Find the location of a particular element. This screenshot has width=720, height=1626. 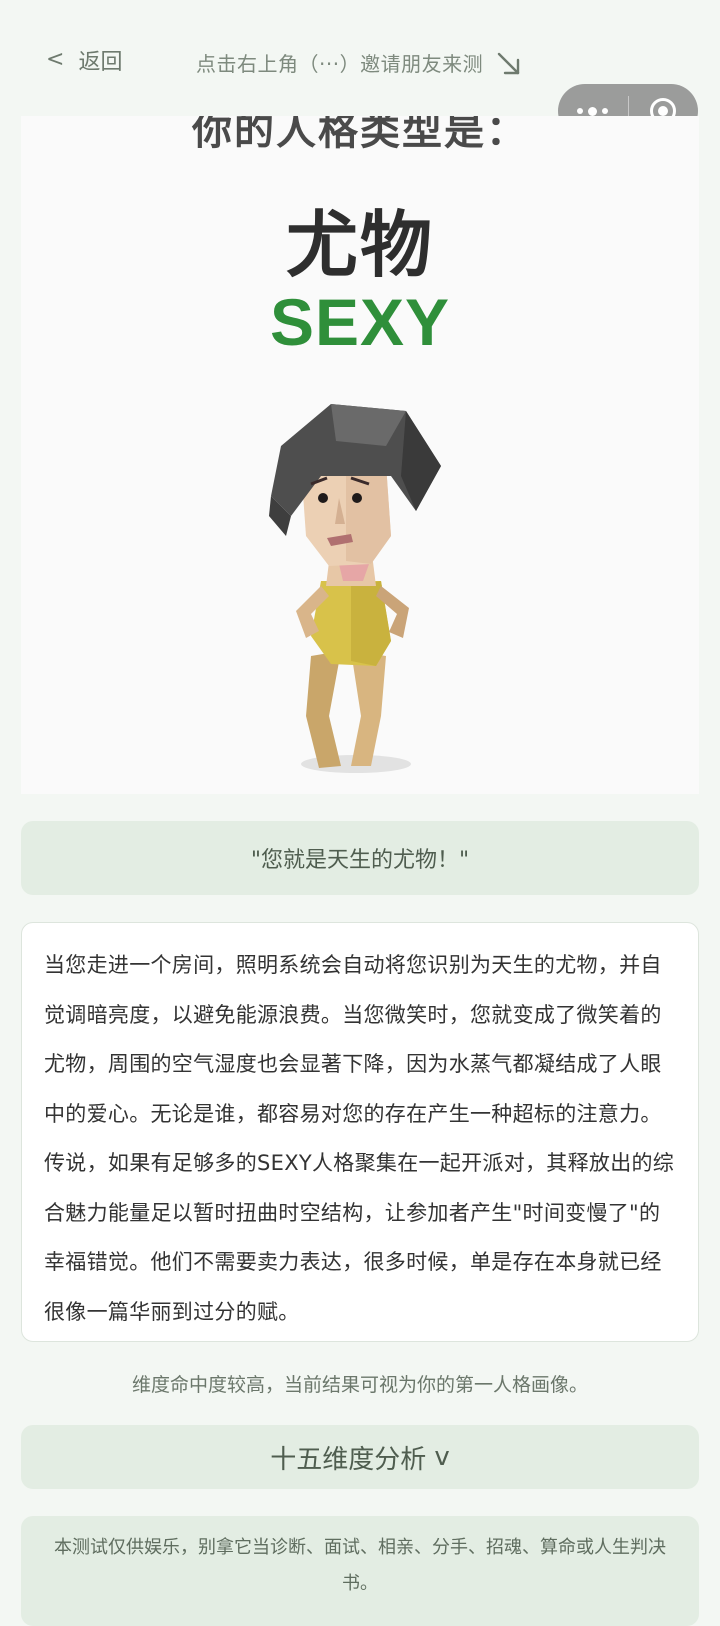

match-note: 维度命中度较高，当前结果可视为你的第一人格画像。 is located at coordinates (359, 1385).